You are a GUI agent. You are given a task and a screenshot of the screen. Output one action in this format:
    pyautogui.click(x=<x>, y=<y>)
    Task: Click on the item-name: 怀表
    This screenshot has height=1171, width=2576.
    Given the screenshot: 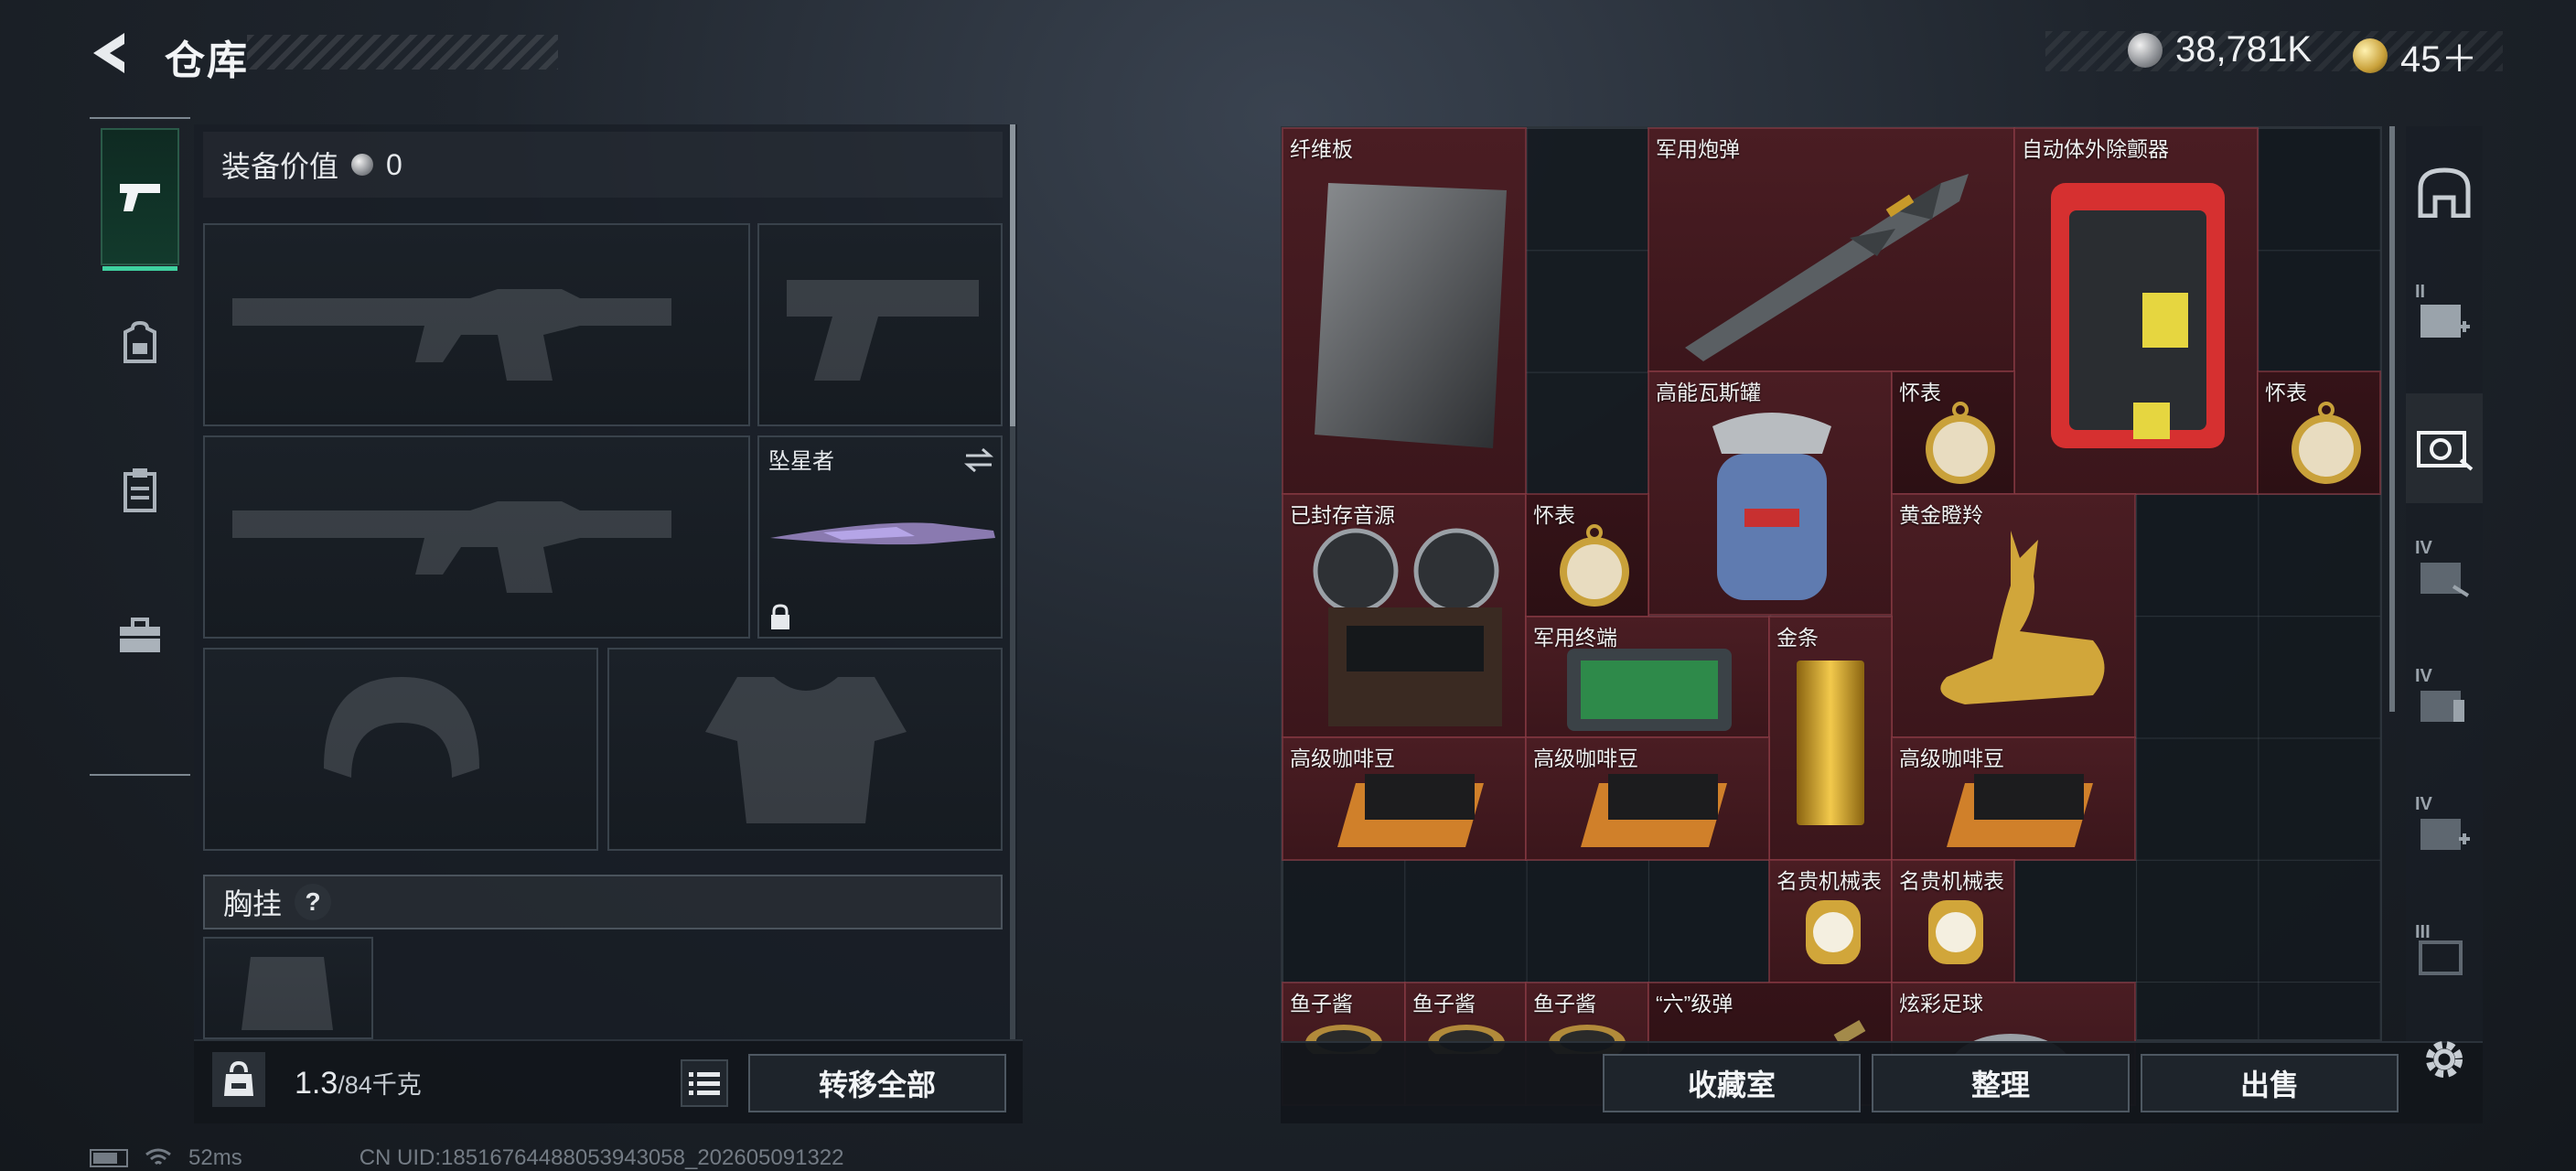 What is the action you would take?
    pyautogui.click(x=1554, y=515)
    